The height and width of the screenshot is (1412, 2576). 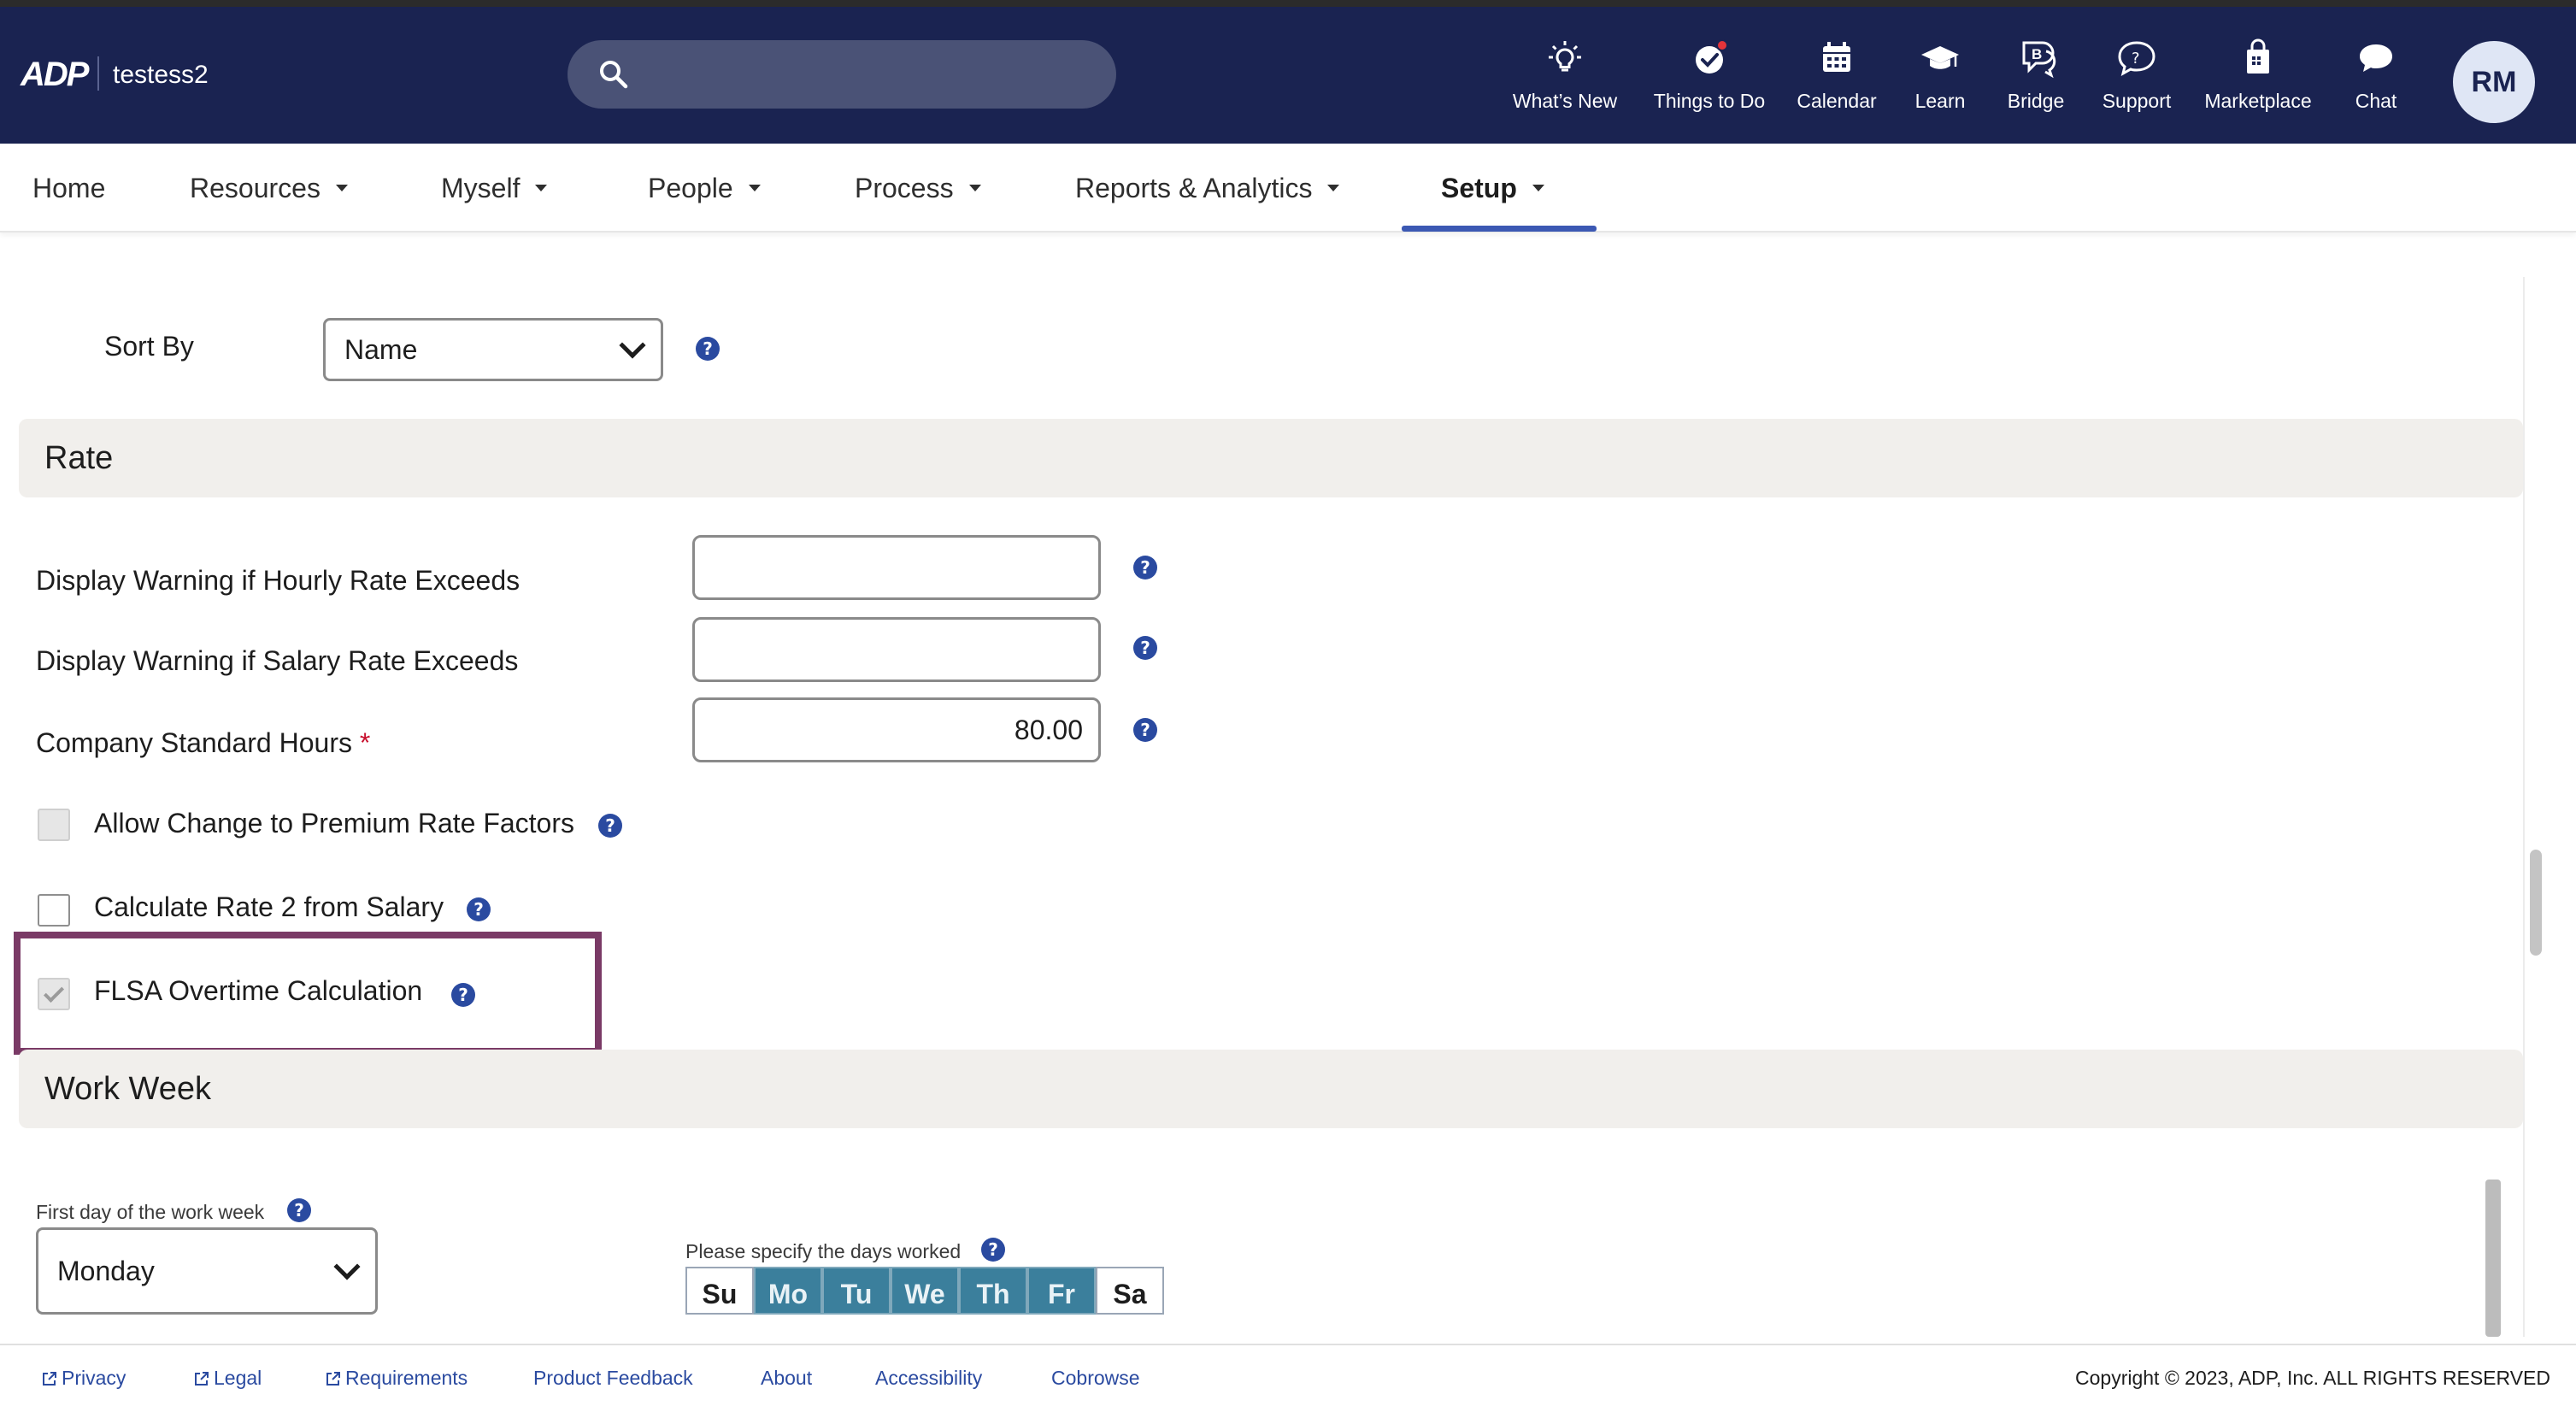 What do you see at coordinates (2258, 56) in the screenshot?
I see `shopping-bag-icon` at bounding box center [2258, 56].